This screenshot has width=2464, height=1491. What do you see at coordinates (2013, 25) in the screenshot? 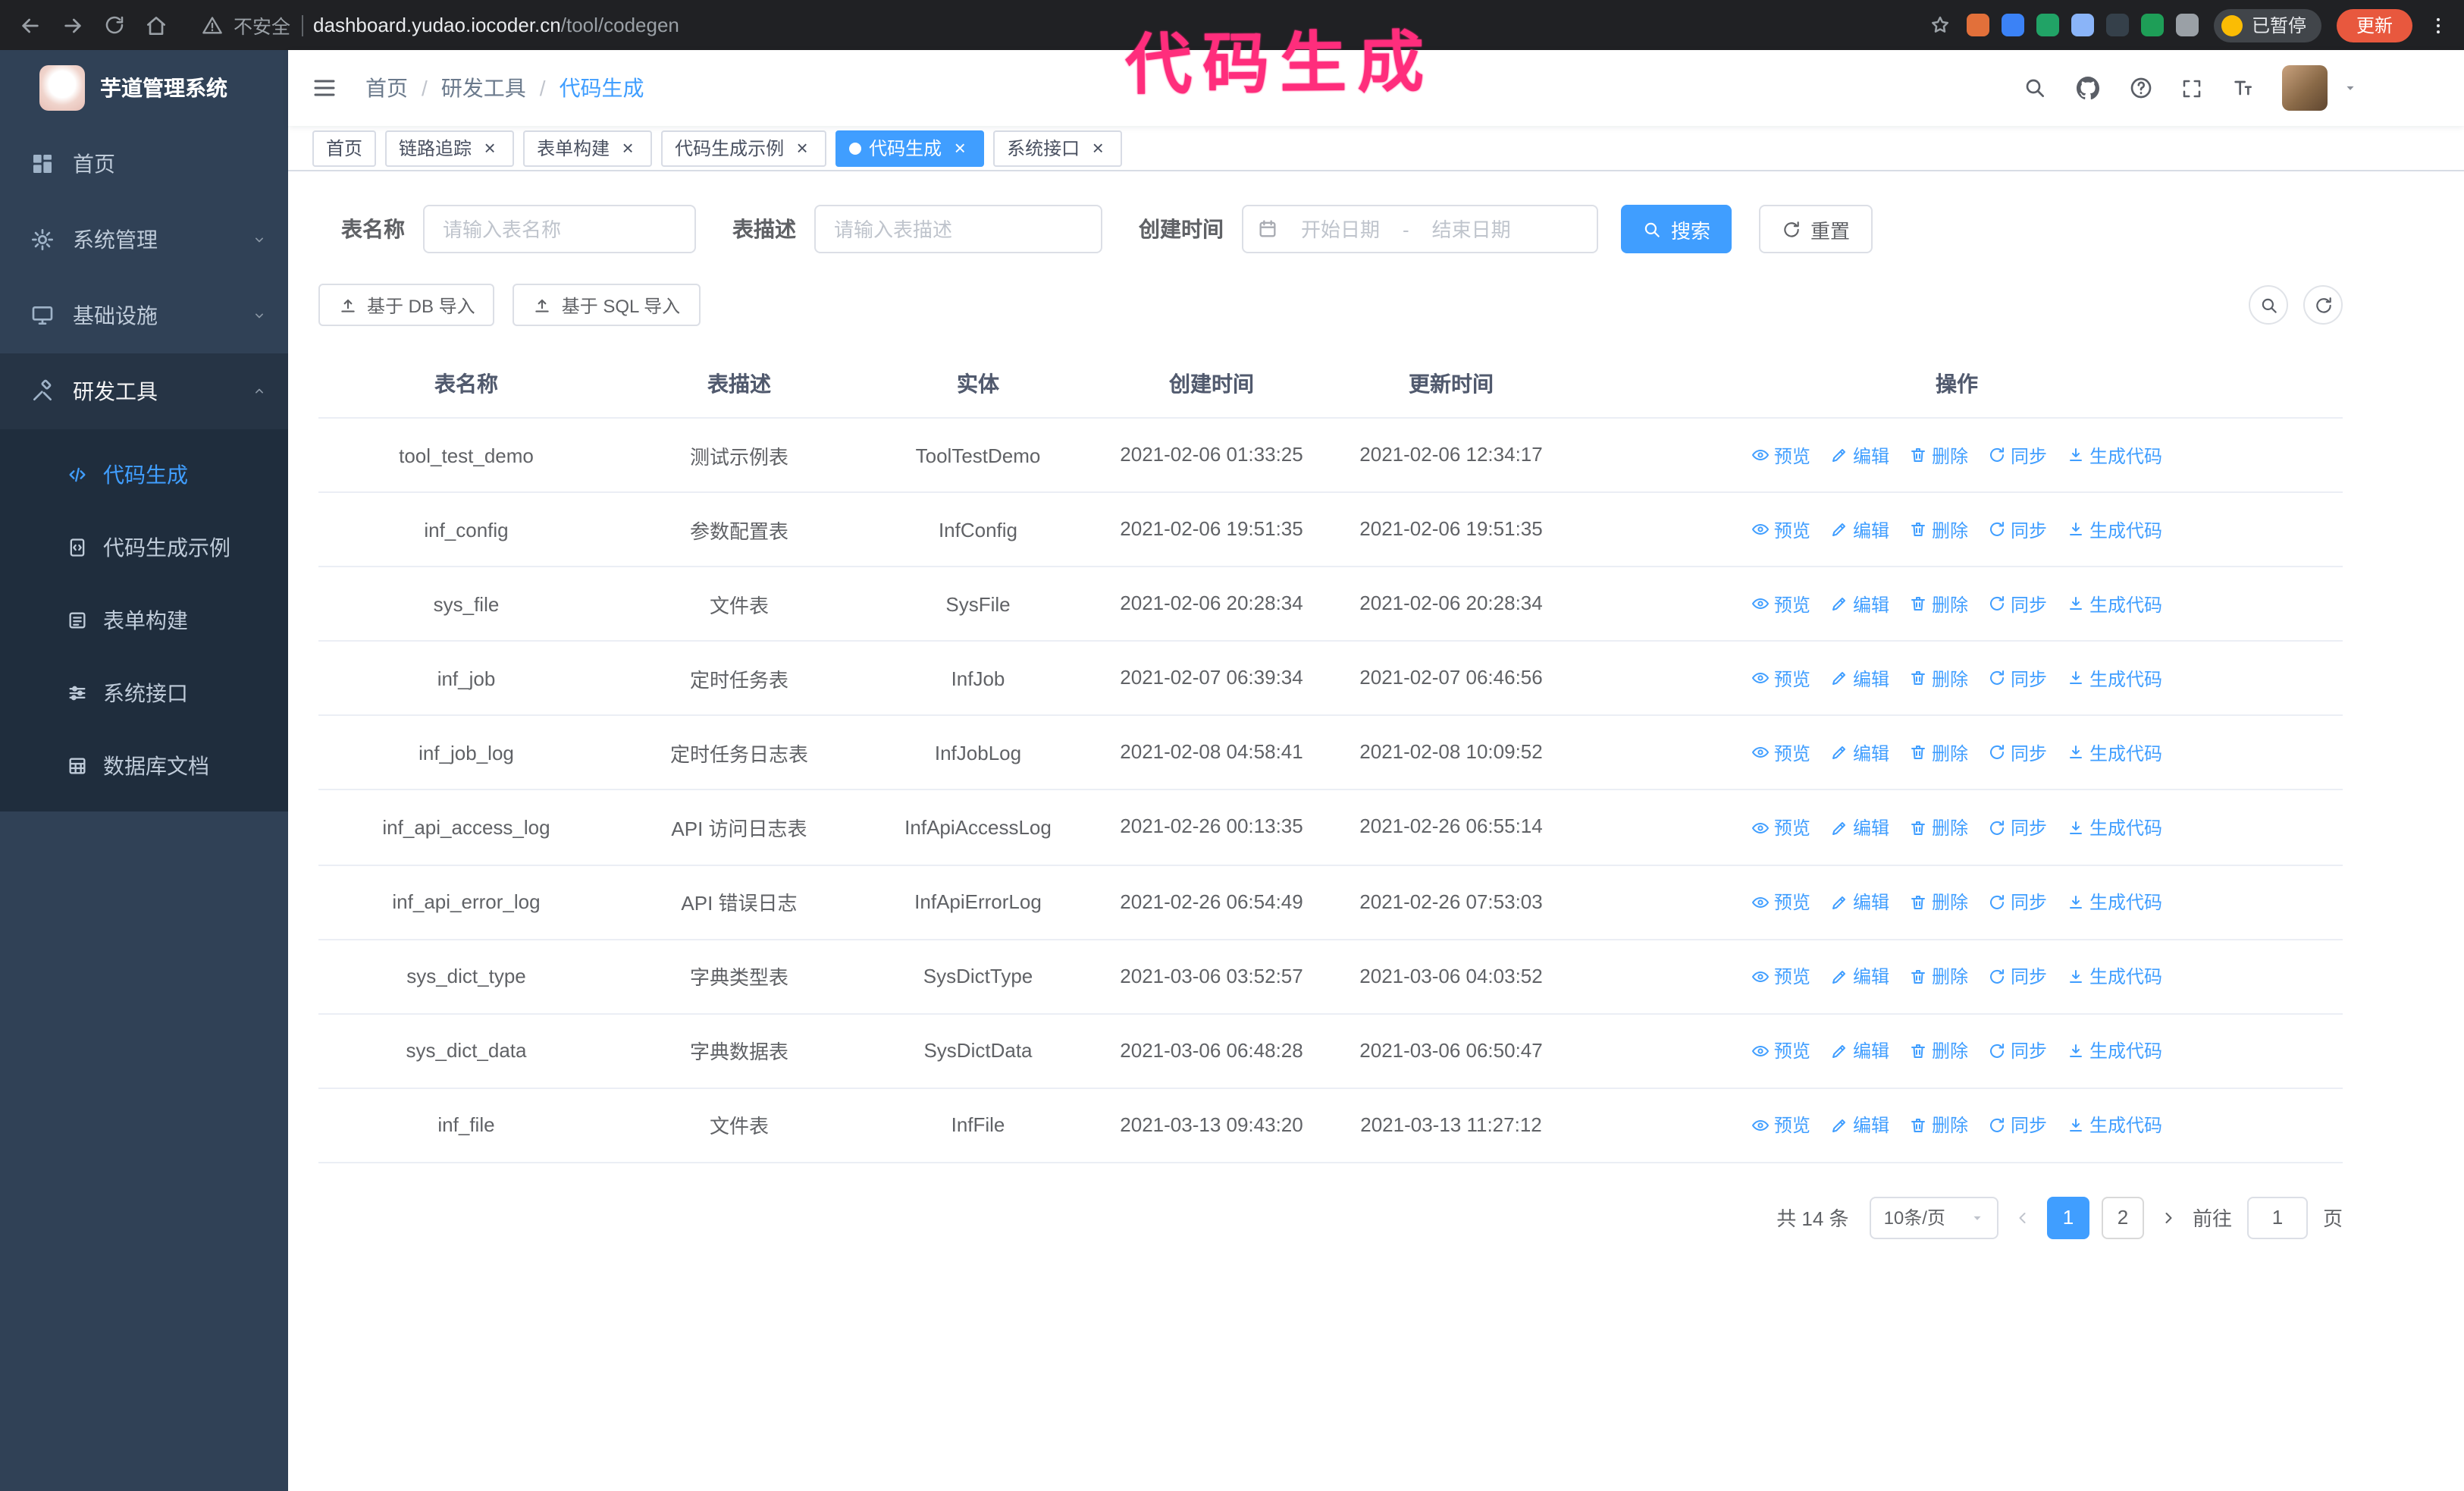
I see `drop-extension-icon` at bounding box center [2013, 25].